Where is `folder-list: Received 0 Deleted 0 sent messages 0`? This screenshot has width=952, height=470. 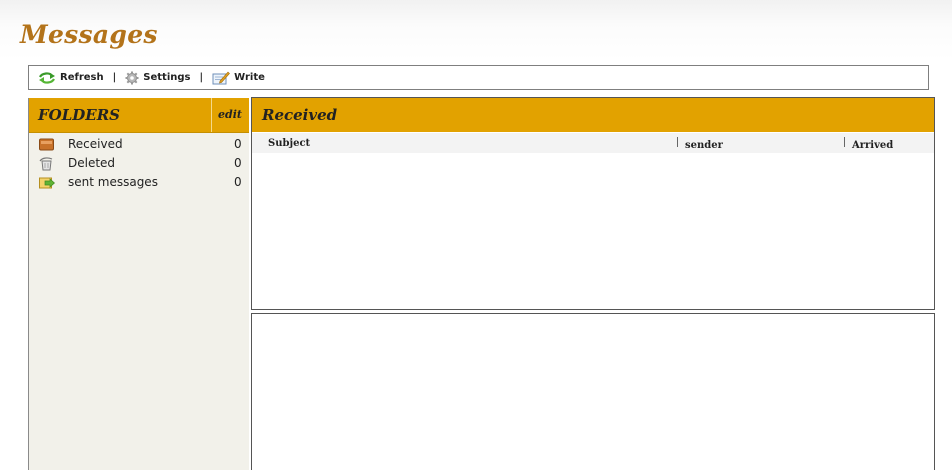 folder-list: Received 0 Deleted 0 sent messages 0 is located at coordinates (139, 164).